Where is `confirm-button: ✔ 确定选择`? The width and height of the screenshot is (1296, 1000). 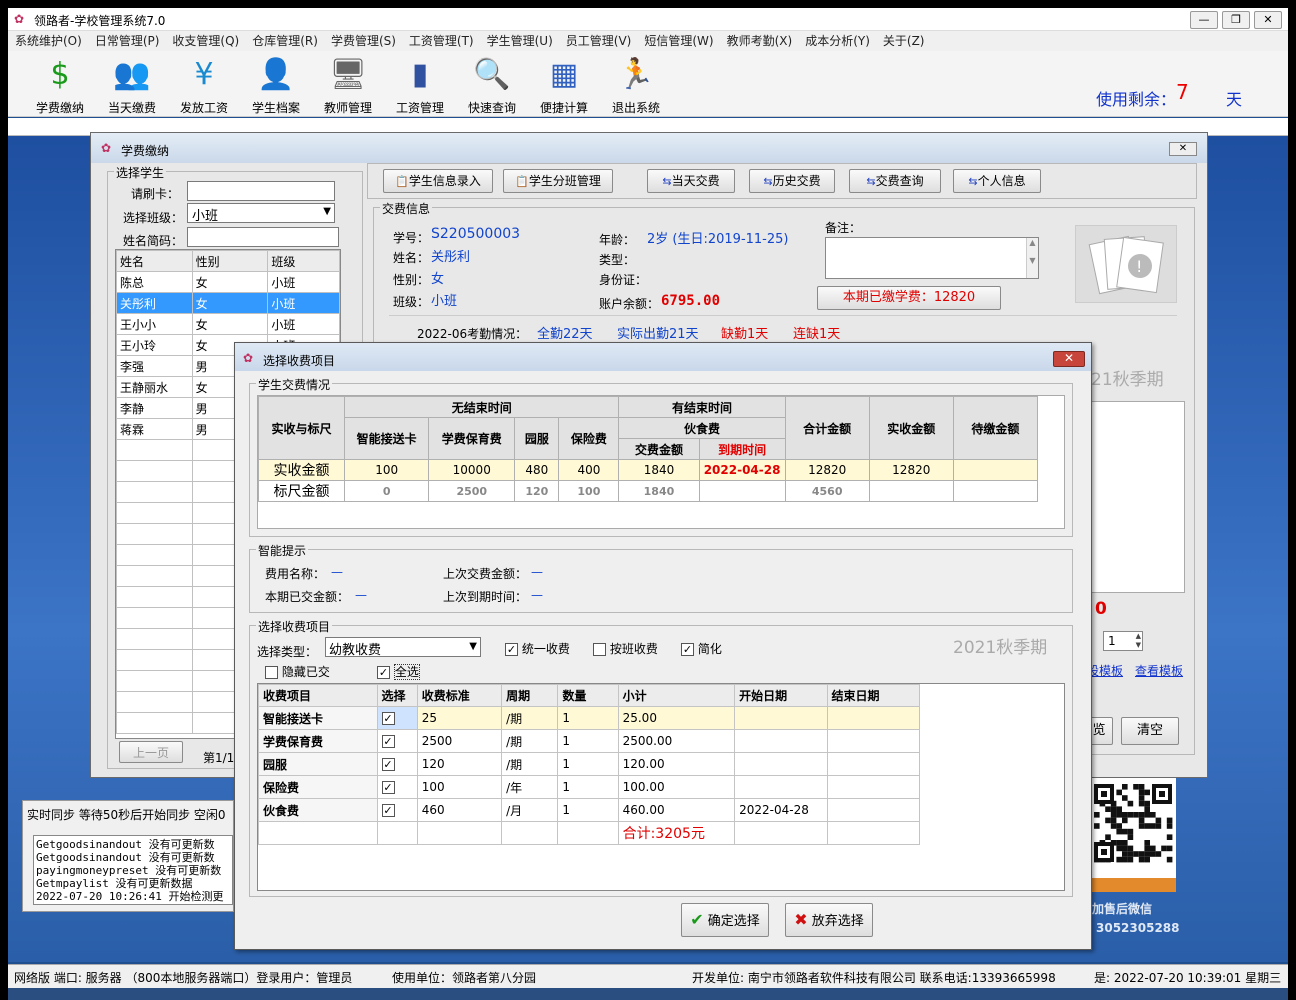 confirm-button: ✔ 确定选择 is located at coordinates (725, 920).